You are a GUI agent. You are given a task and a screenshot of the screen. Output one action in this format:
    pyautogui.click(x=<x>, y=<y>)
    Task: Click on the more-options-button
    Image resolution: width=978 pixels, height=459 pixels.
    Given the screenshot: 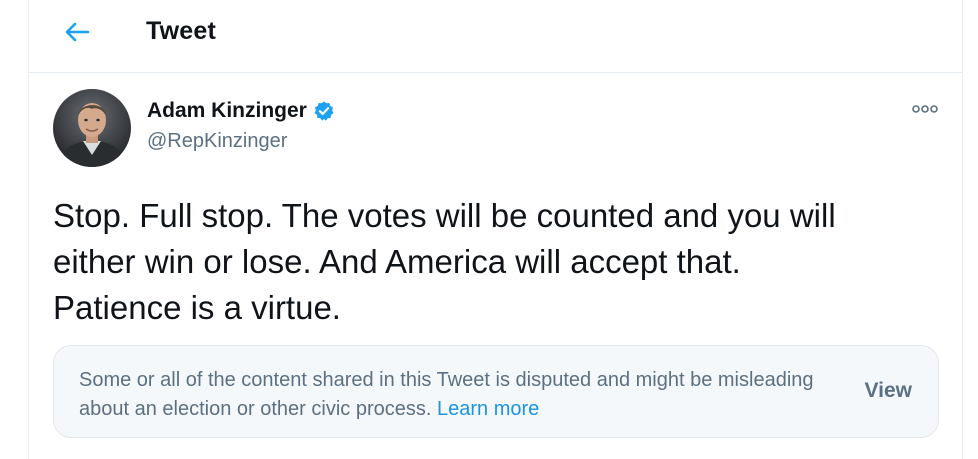 What is the action you would take?
    pyautogui.click(x=925, y=109)
    